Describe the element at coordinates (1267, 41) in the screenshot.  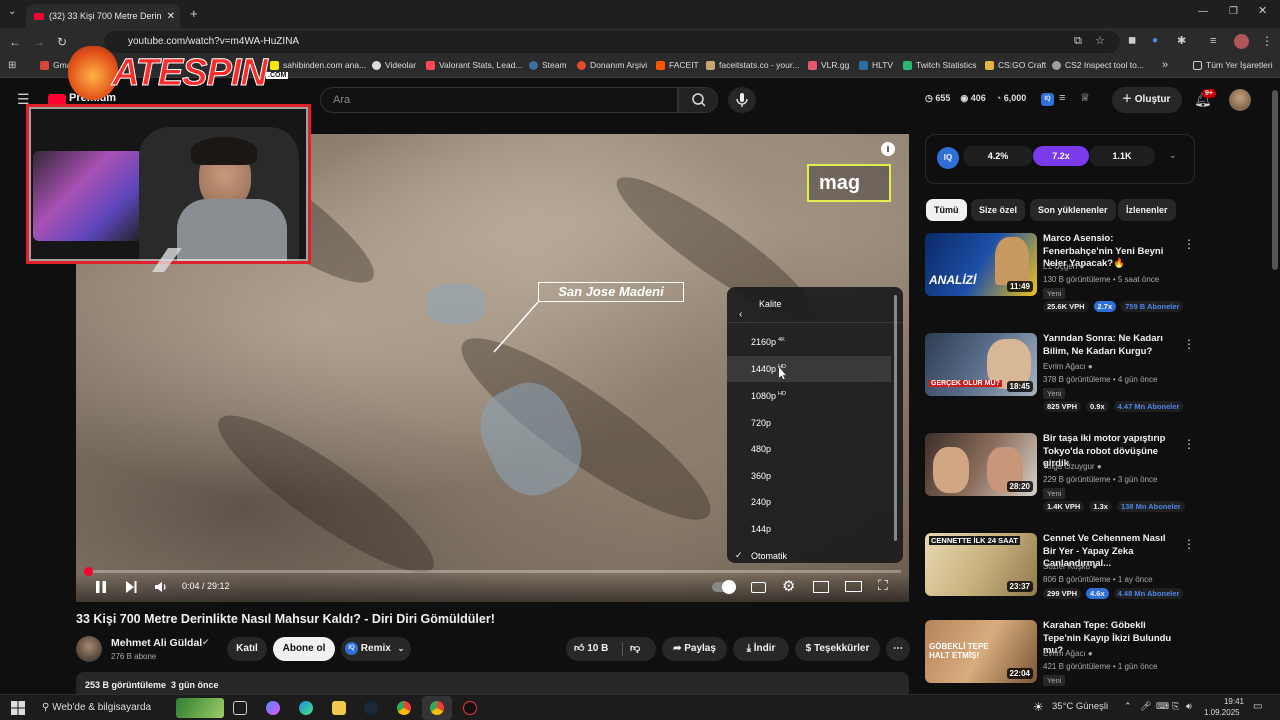
I see `browser-menu-icon: ⋮` at that location.